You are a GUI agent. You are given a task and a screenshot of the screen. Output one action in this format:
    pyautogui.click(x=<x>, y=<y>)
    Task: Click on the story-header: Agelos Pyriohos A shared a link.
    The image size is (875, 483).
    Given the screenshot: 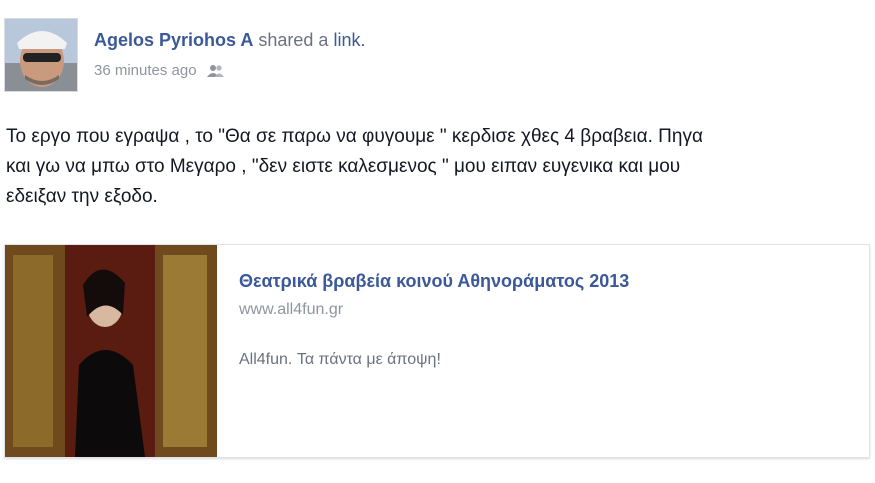 What is the action you would take?
    pyautogui.click(x=229, y=40)
    